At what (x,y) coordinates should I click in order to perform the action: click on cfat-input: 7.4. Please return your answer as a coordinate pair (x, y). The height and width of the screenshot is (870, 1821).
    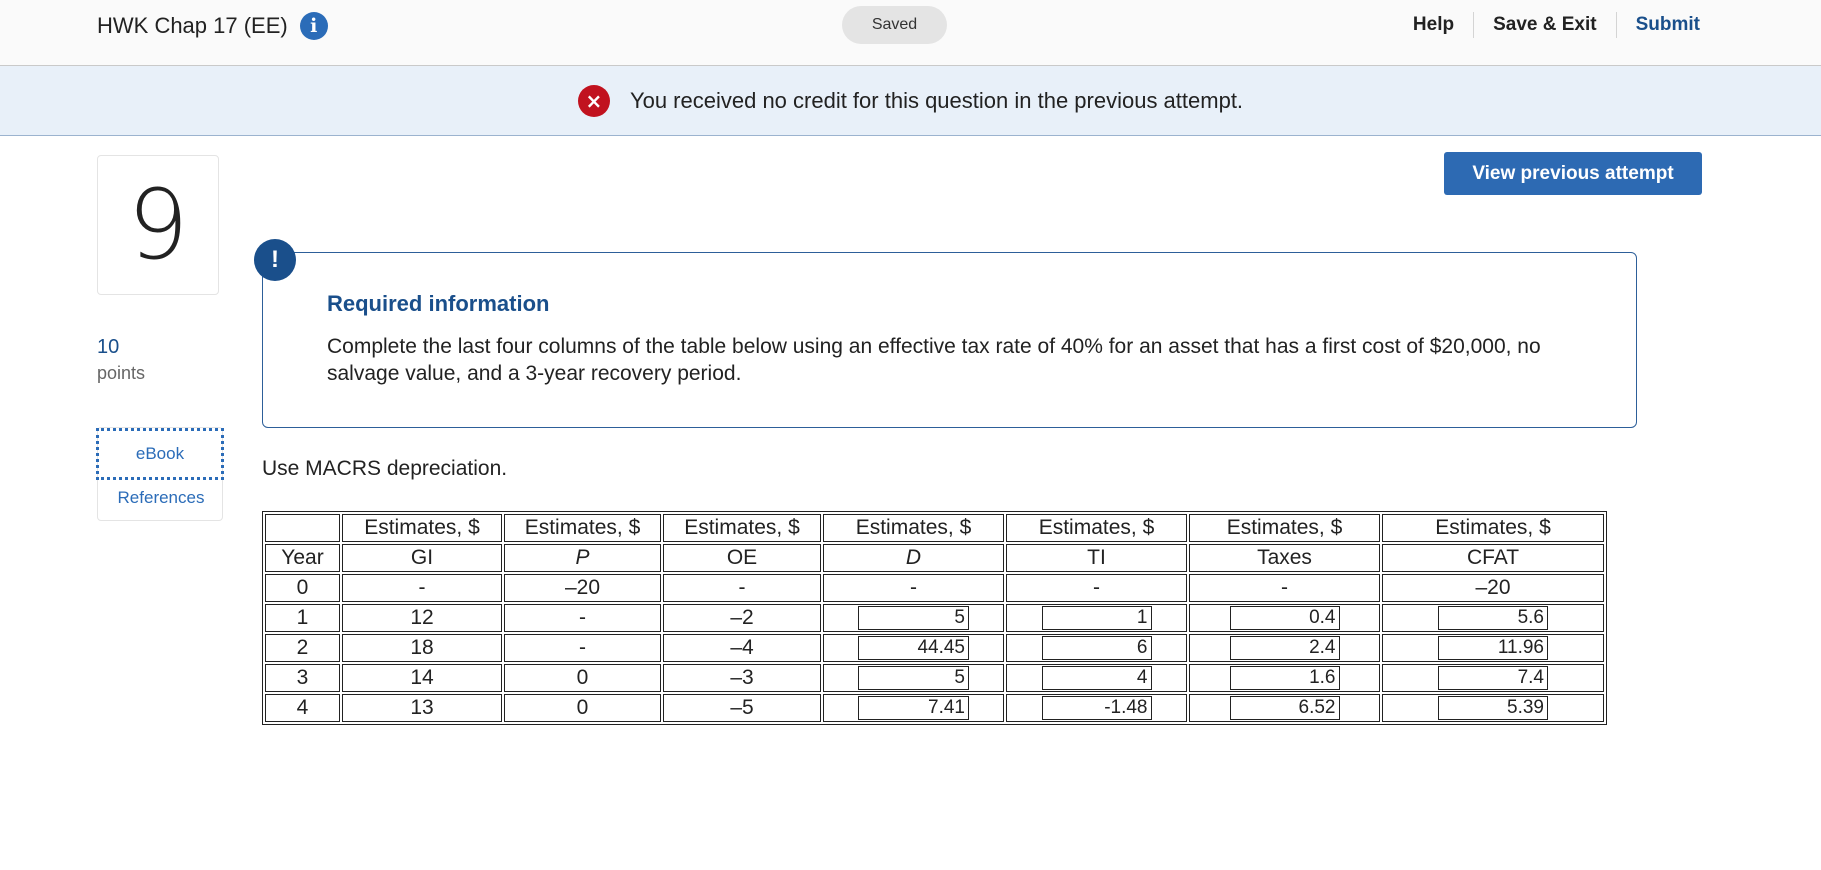
    Looking at the image, I should click on (1493, 678).